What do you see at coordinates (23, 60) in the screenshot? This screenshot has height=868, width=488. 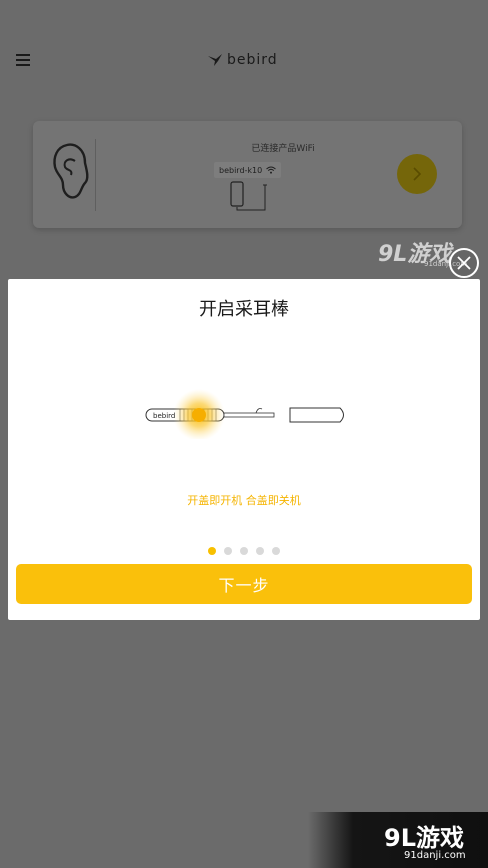 I see `hamburger-menu-icon` at bounding box center [23, 60].